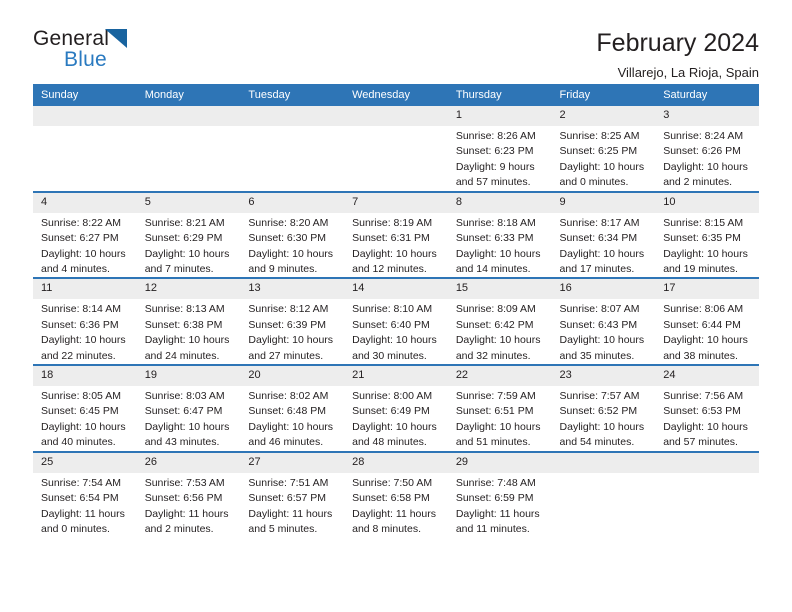 The width and height of the screenshot is (792, 612). Describe the element at coordinates (391, 498) in the screenshot. I see `day-detail-line: Sunset: 6:58 PM` at that location.